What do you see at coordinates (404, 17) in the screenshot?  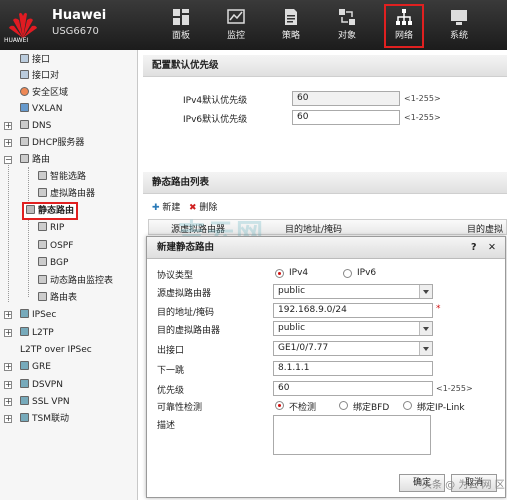 I see `network-icon` at bounding box center [404, 17].